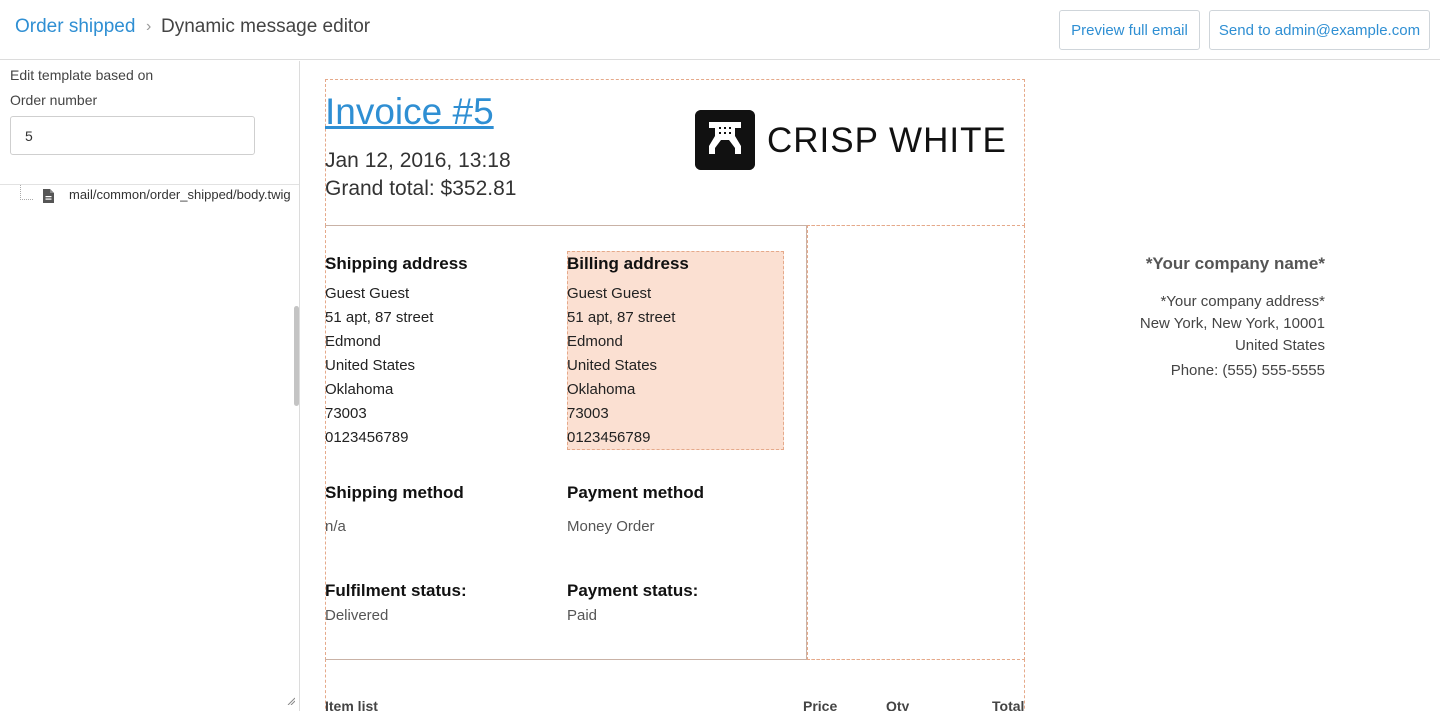 Image resolution: width=1440 pixels, height=711 pixels. I want to click on payment-status-heading: Payment status:, so click(633, 590).